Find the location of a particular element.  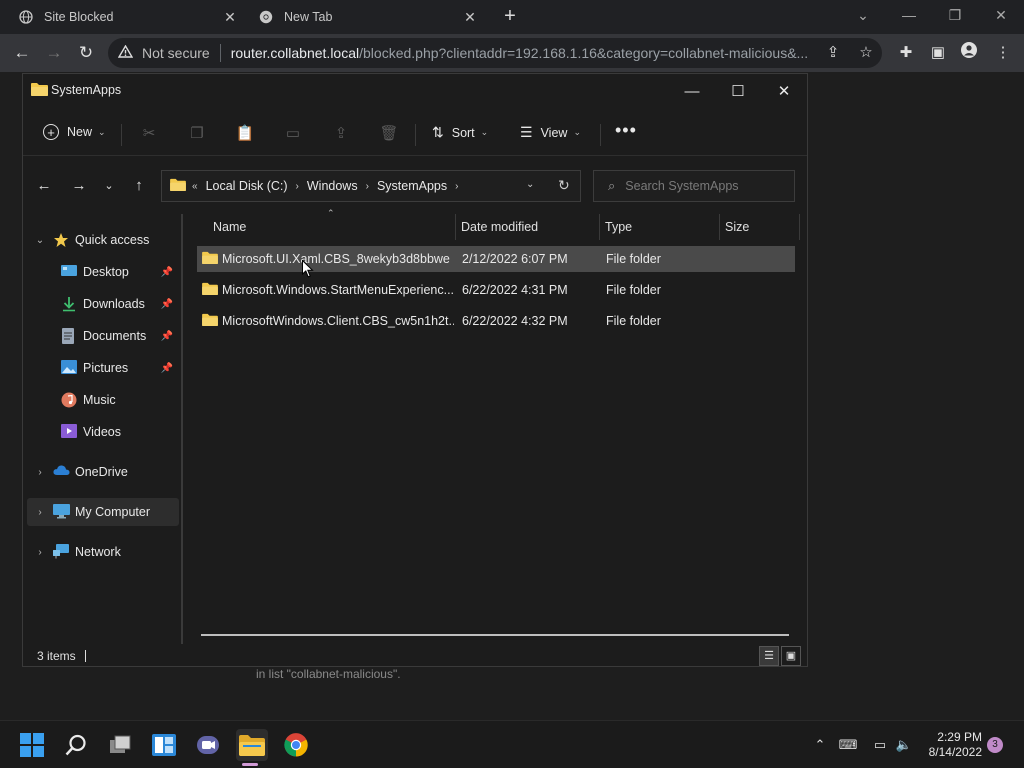

sidebar-item-onedrive: › OneDrive is located at coordinates (103, 472).